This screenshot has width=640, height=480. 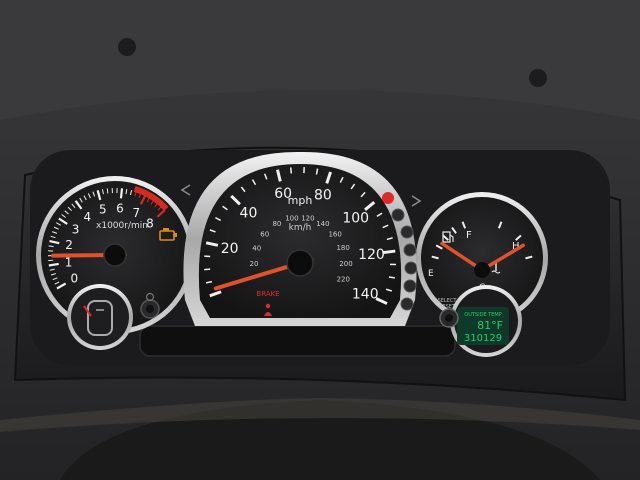 I want to click on kmh-tick-label: 180, so click(x=342, y=248).